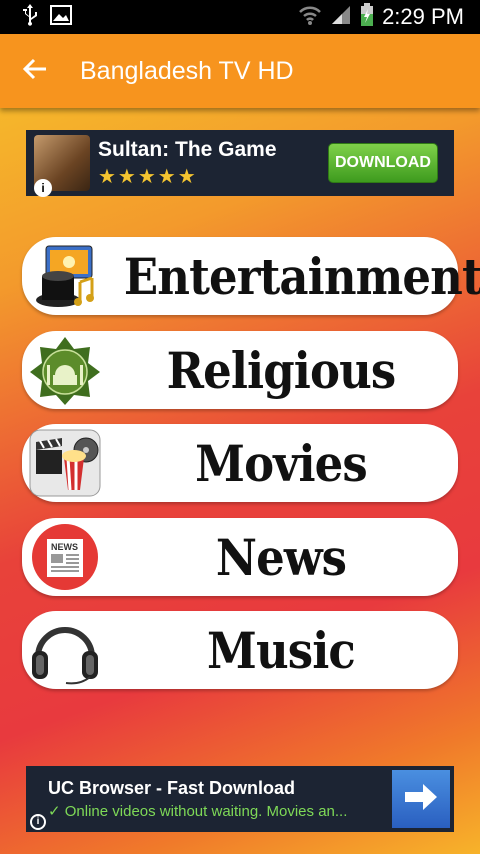  Describe the element at coordinates (148, 176) in the screenshot. I see `rating-stars: ★★★★★` at that location.